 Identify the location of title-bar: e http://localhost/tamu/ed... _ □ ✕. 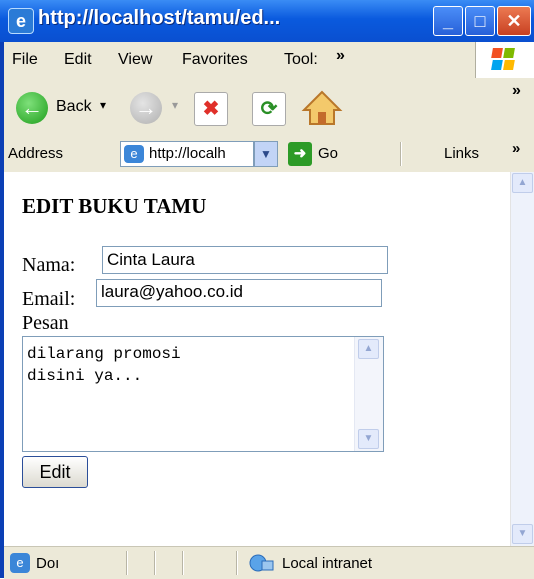
(267, 21).